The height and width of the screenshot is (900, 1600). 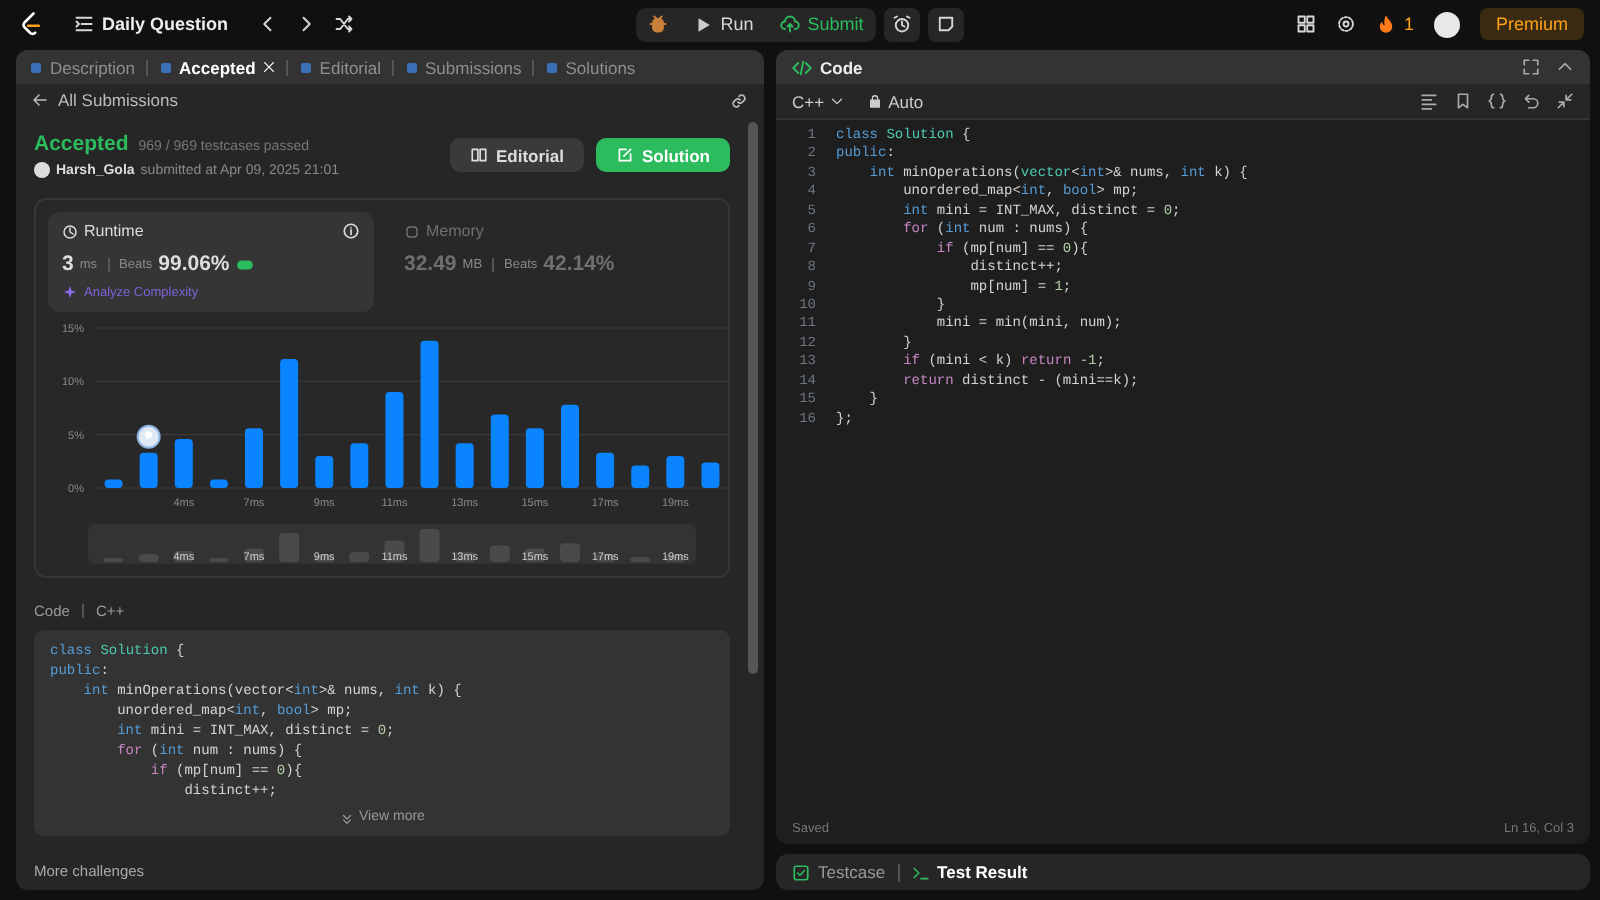 I want to click on avatar, so click(x=1446, y=24).